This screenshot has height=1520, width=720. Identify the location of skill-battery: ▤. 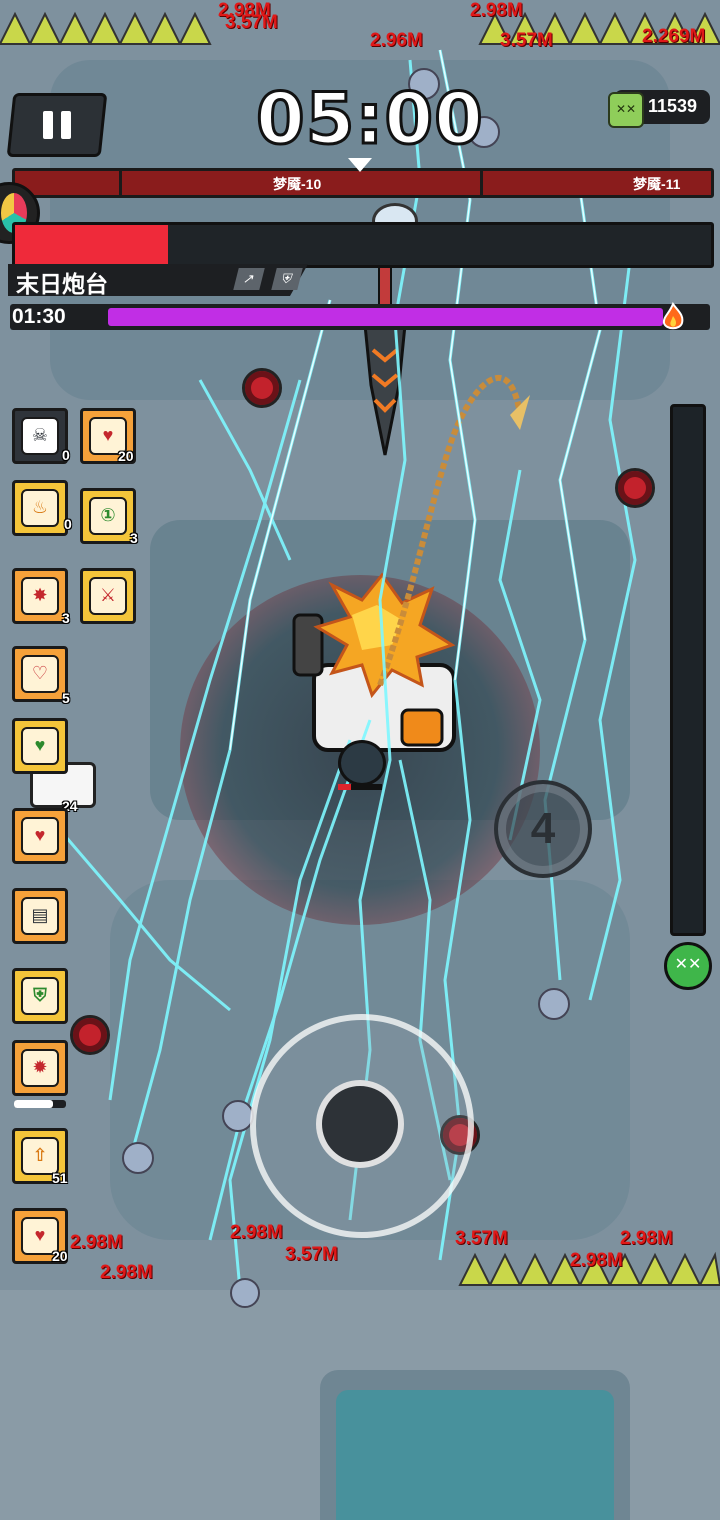
(40, 916).